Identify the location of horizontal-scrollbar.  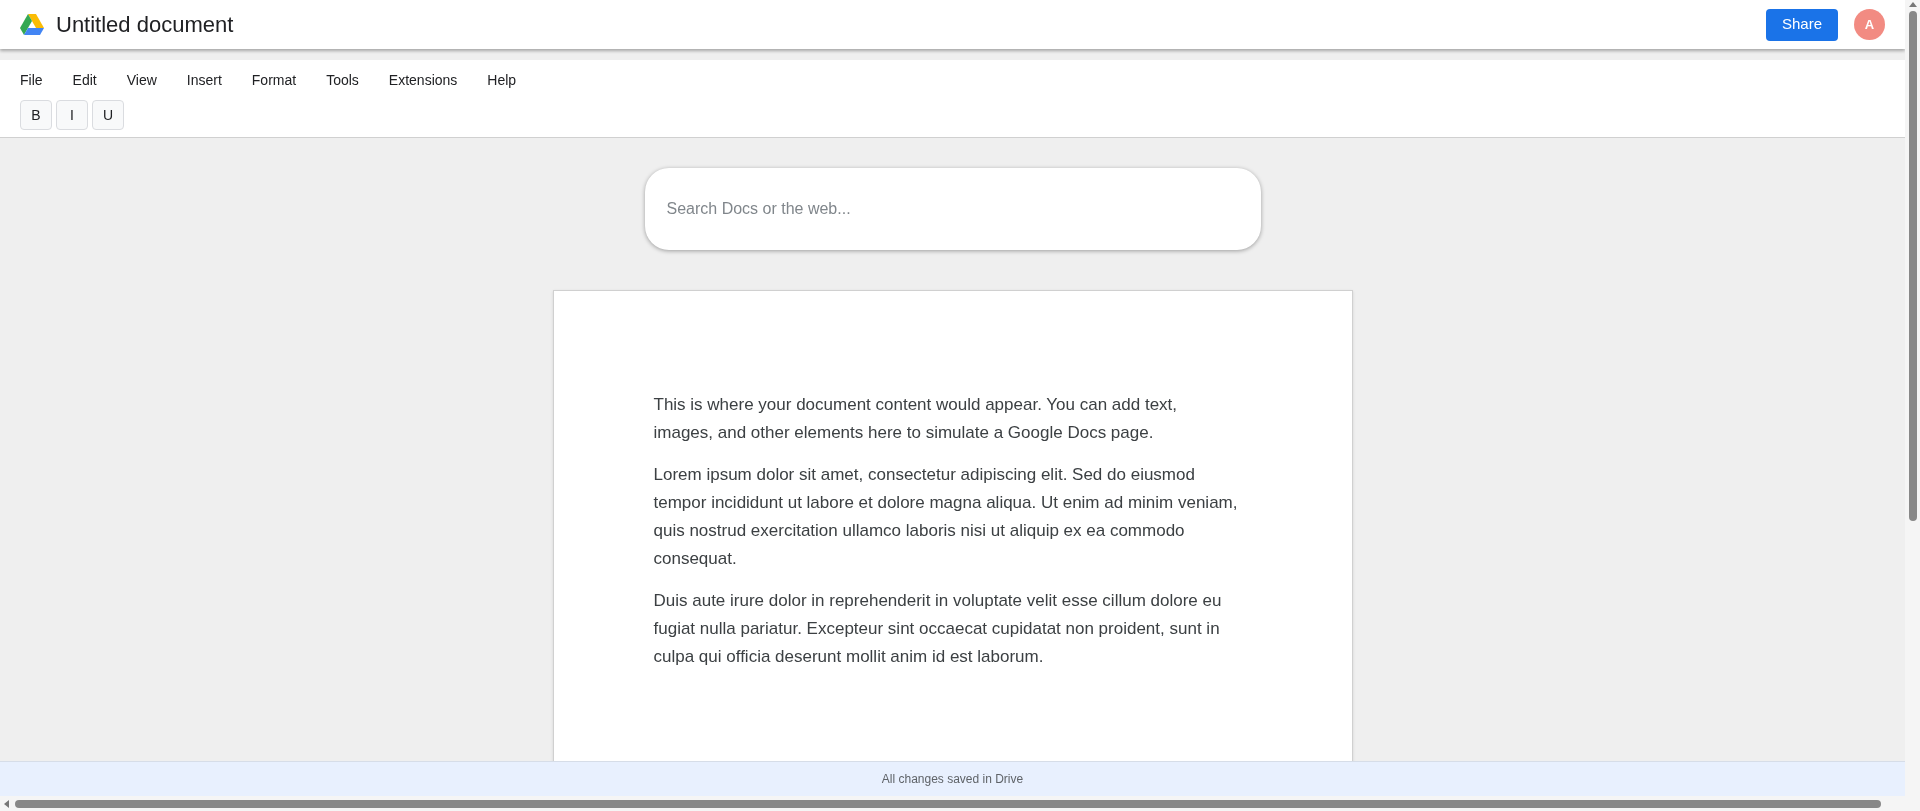
(960, 803).